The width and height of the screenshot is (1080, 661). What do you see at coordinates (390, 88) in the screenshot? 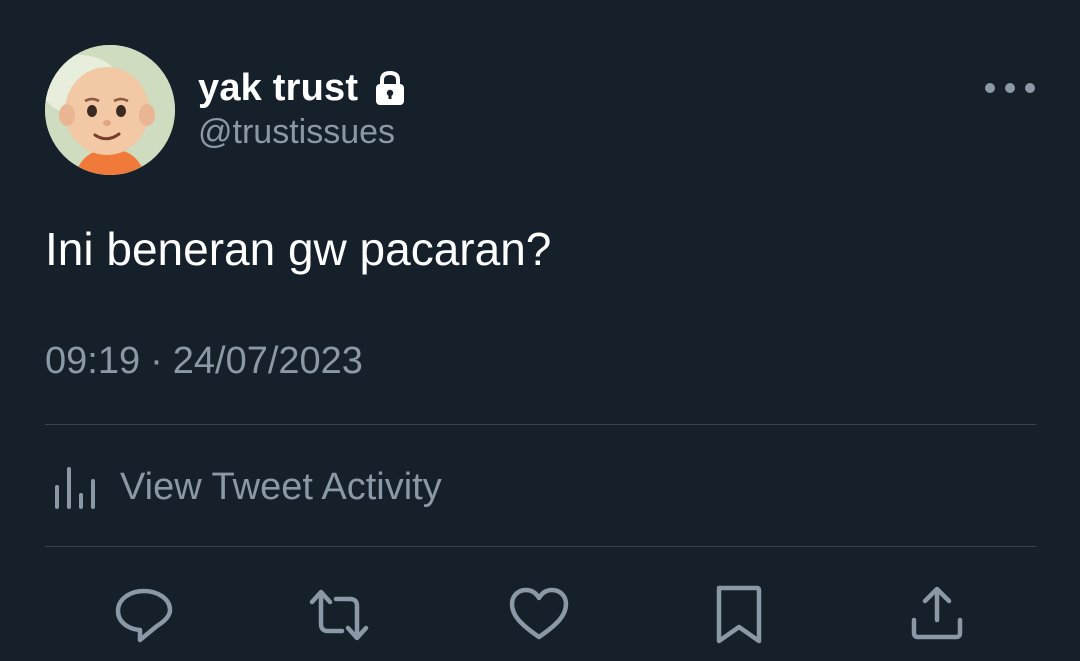
I see `lock-icon` at bounding box center [390, 88].